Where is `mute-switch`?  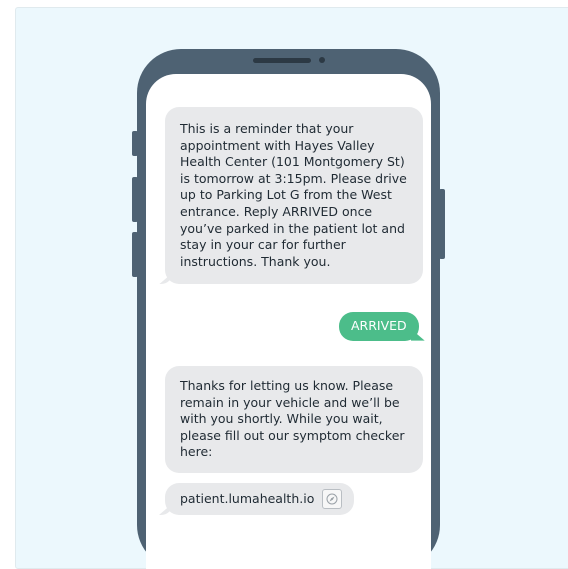 mute-switch is located at coordinates (135, 143).